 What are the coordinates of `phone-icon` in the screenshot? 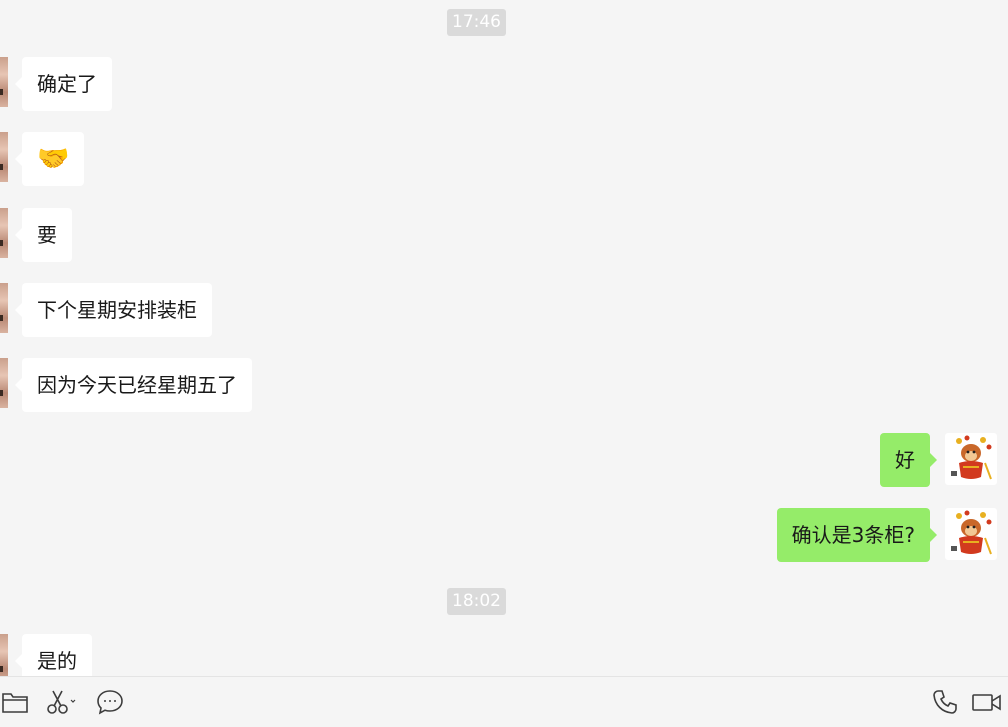 It's located at (945, 702).